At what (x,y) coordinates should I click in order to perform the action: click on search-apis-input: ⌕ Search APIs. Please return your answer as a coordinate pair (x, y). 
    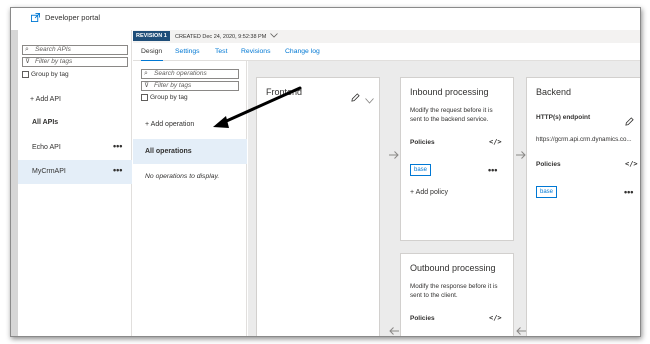
    Looking at the image, I should click on (75, 50).